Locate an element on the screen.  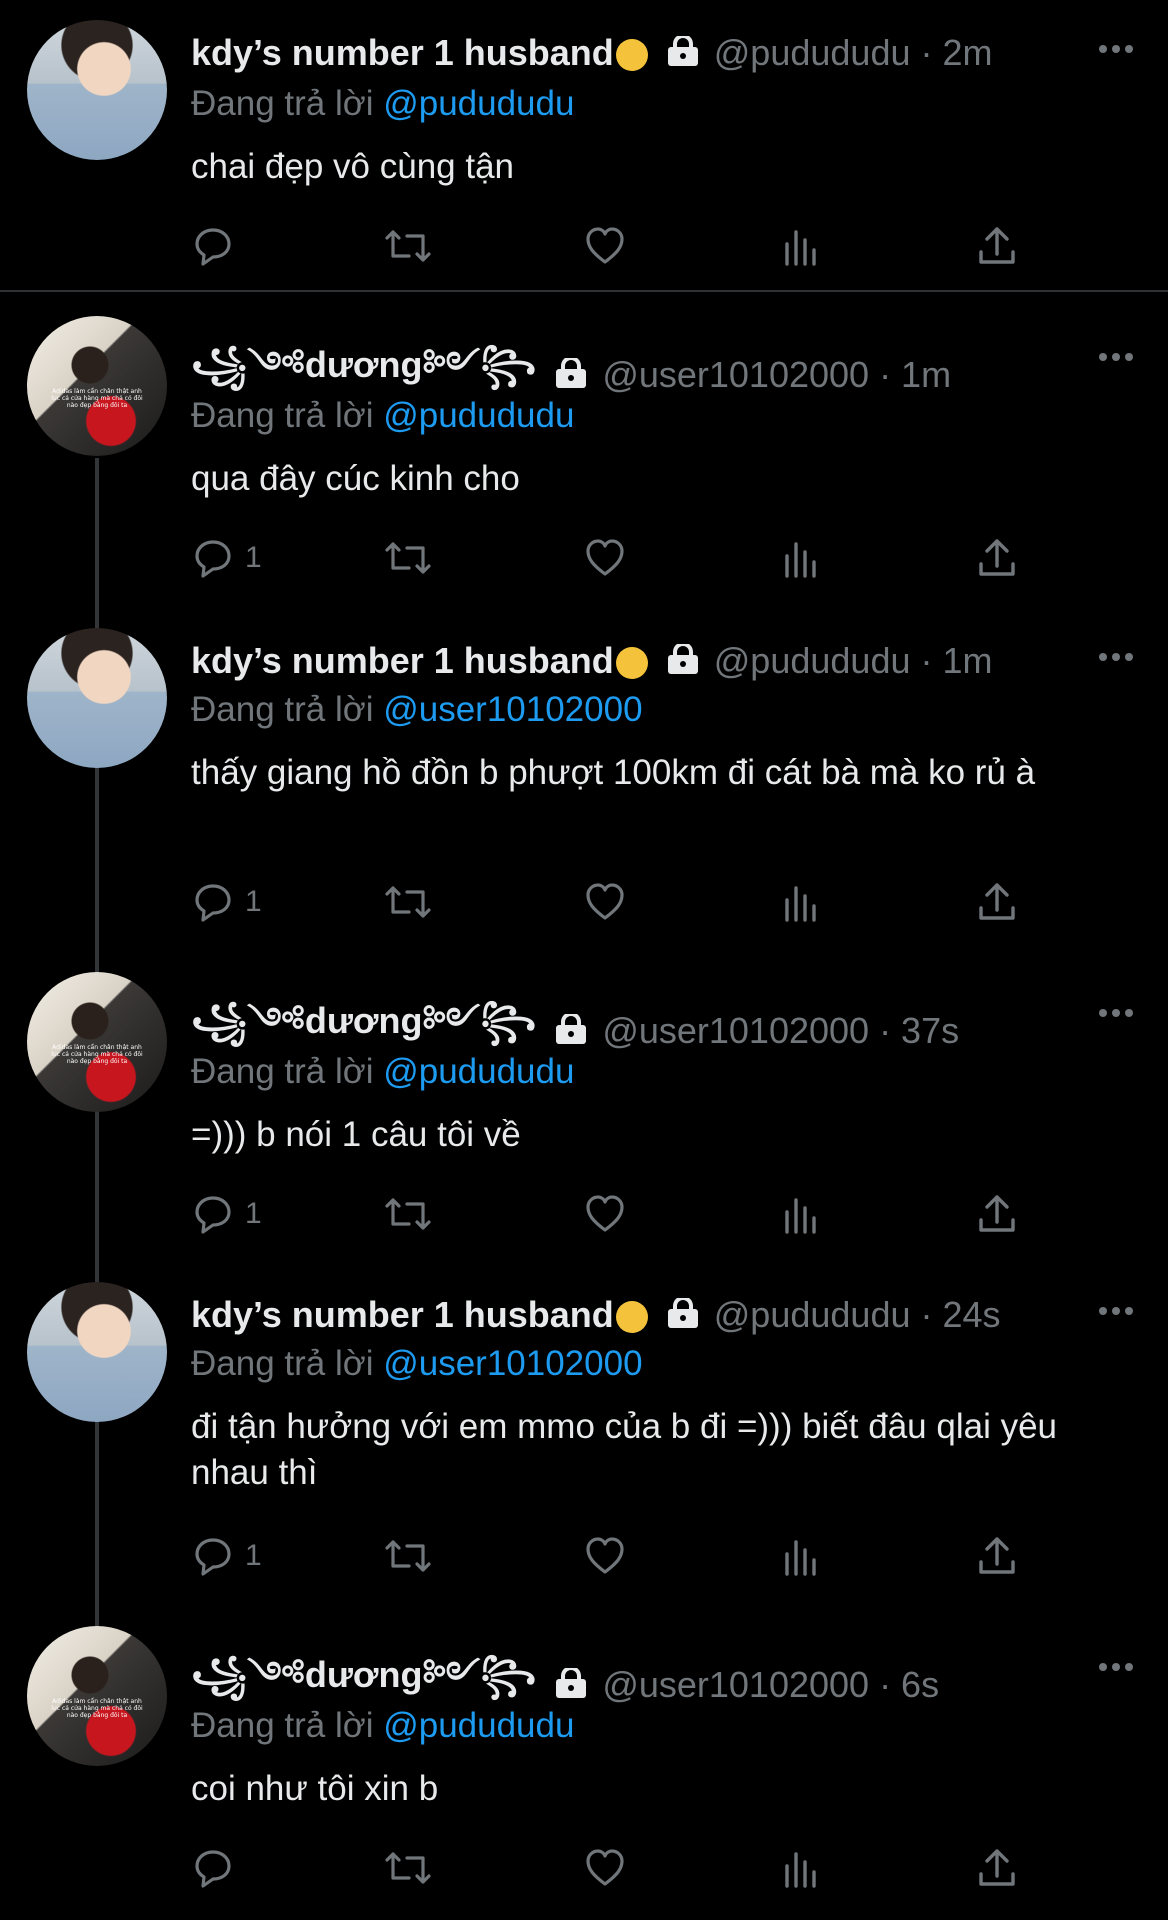
share-icon is located at coordinates (997, 1213).